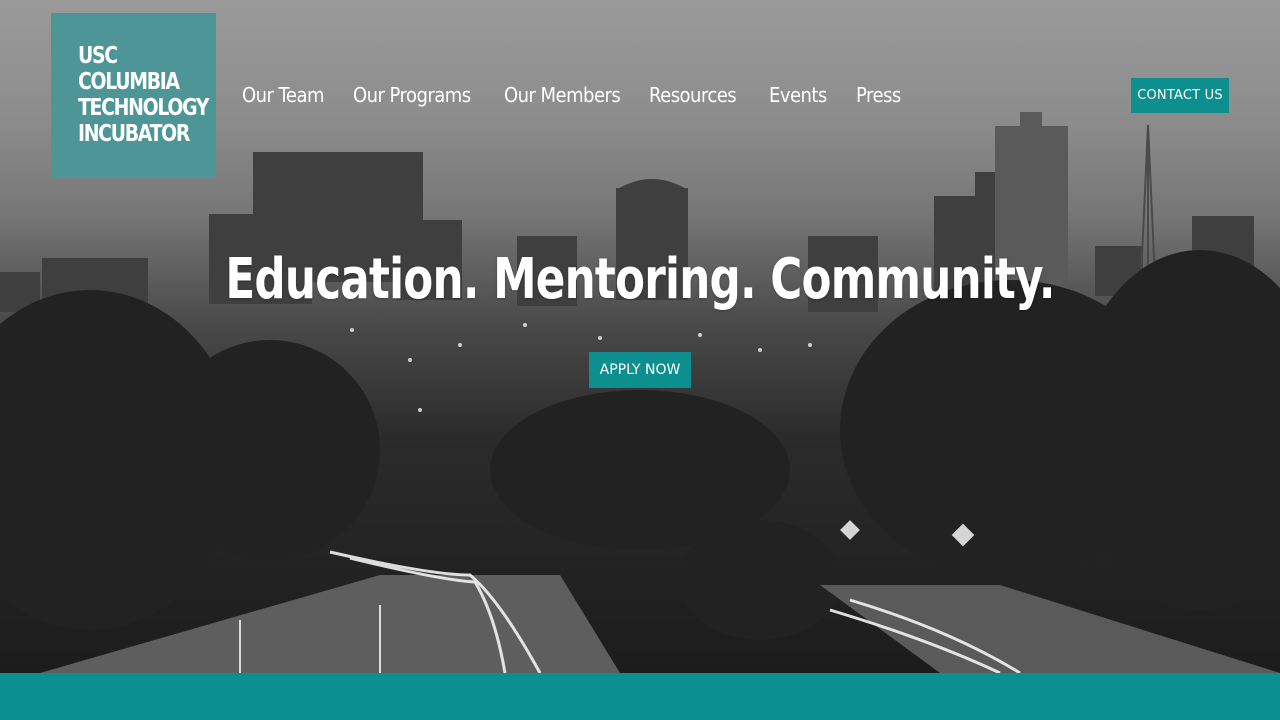 The width and height of the screenshot is (1280, 720). Describe the element at coordinates (878, 95) in the screenshot. I see `nav-item-press: Press` at that location.